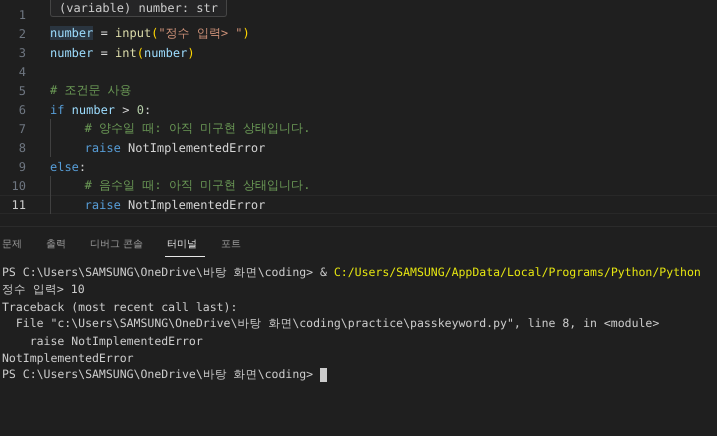 This screenshot has width=717, height=436. Describe the element at coordinates (91, 90) in the screenshot. I see `code-line: # 조건문 사용` at that location.